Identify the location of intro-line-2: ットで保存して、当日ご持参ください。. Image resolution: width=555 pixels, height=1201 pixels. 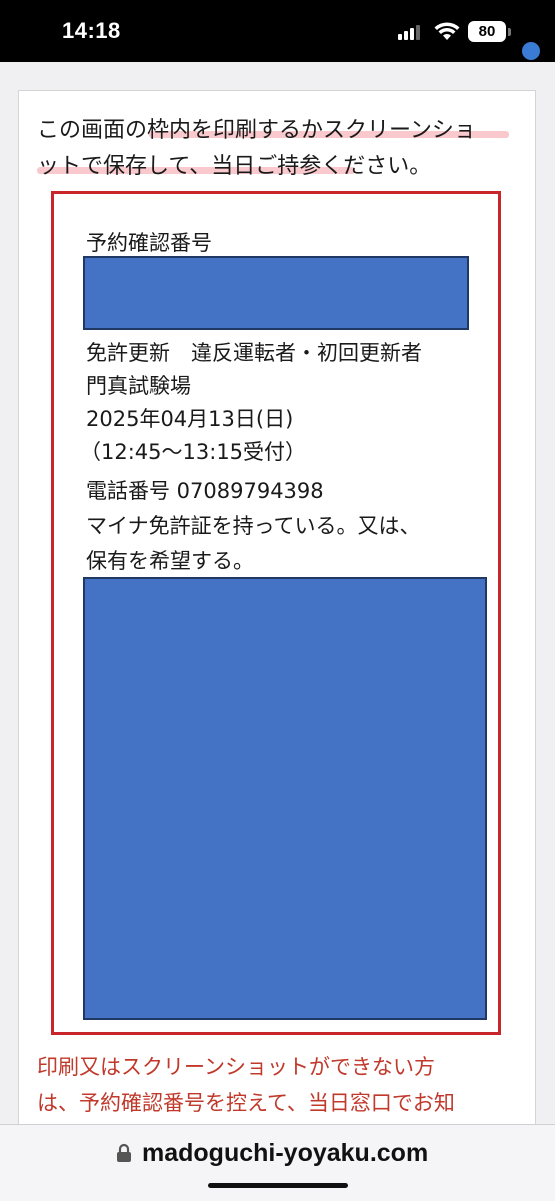
(234, 166).